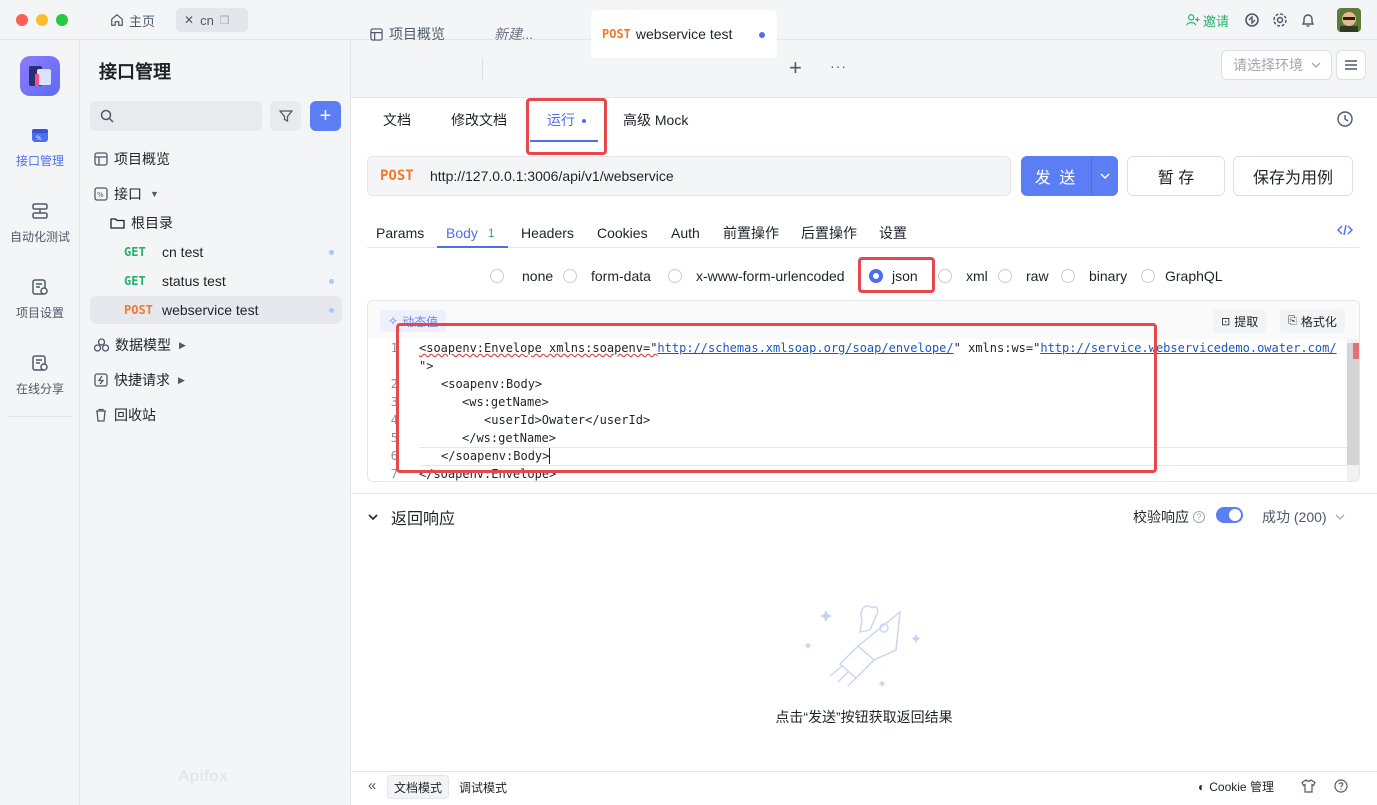  What do you see at coordinates (963, 276) in the screenshot?
I see `radio-xml: xml` at bounding box center [963, 276].